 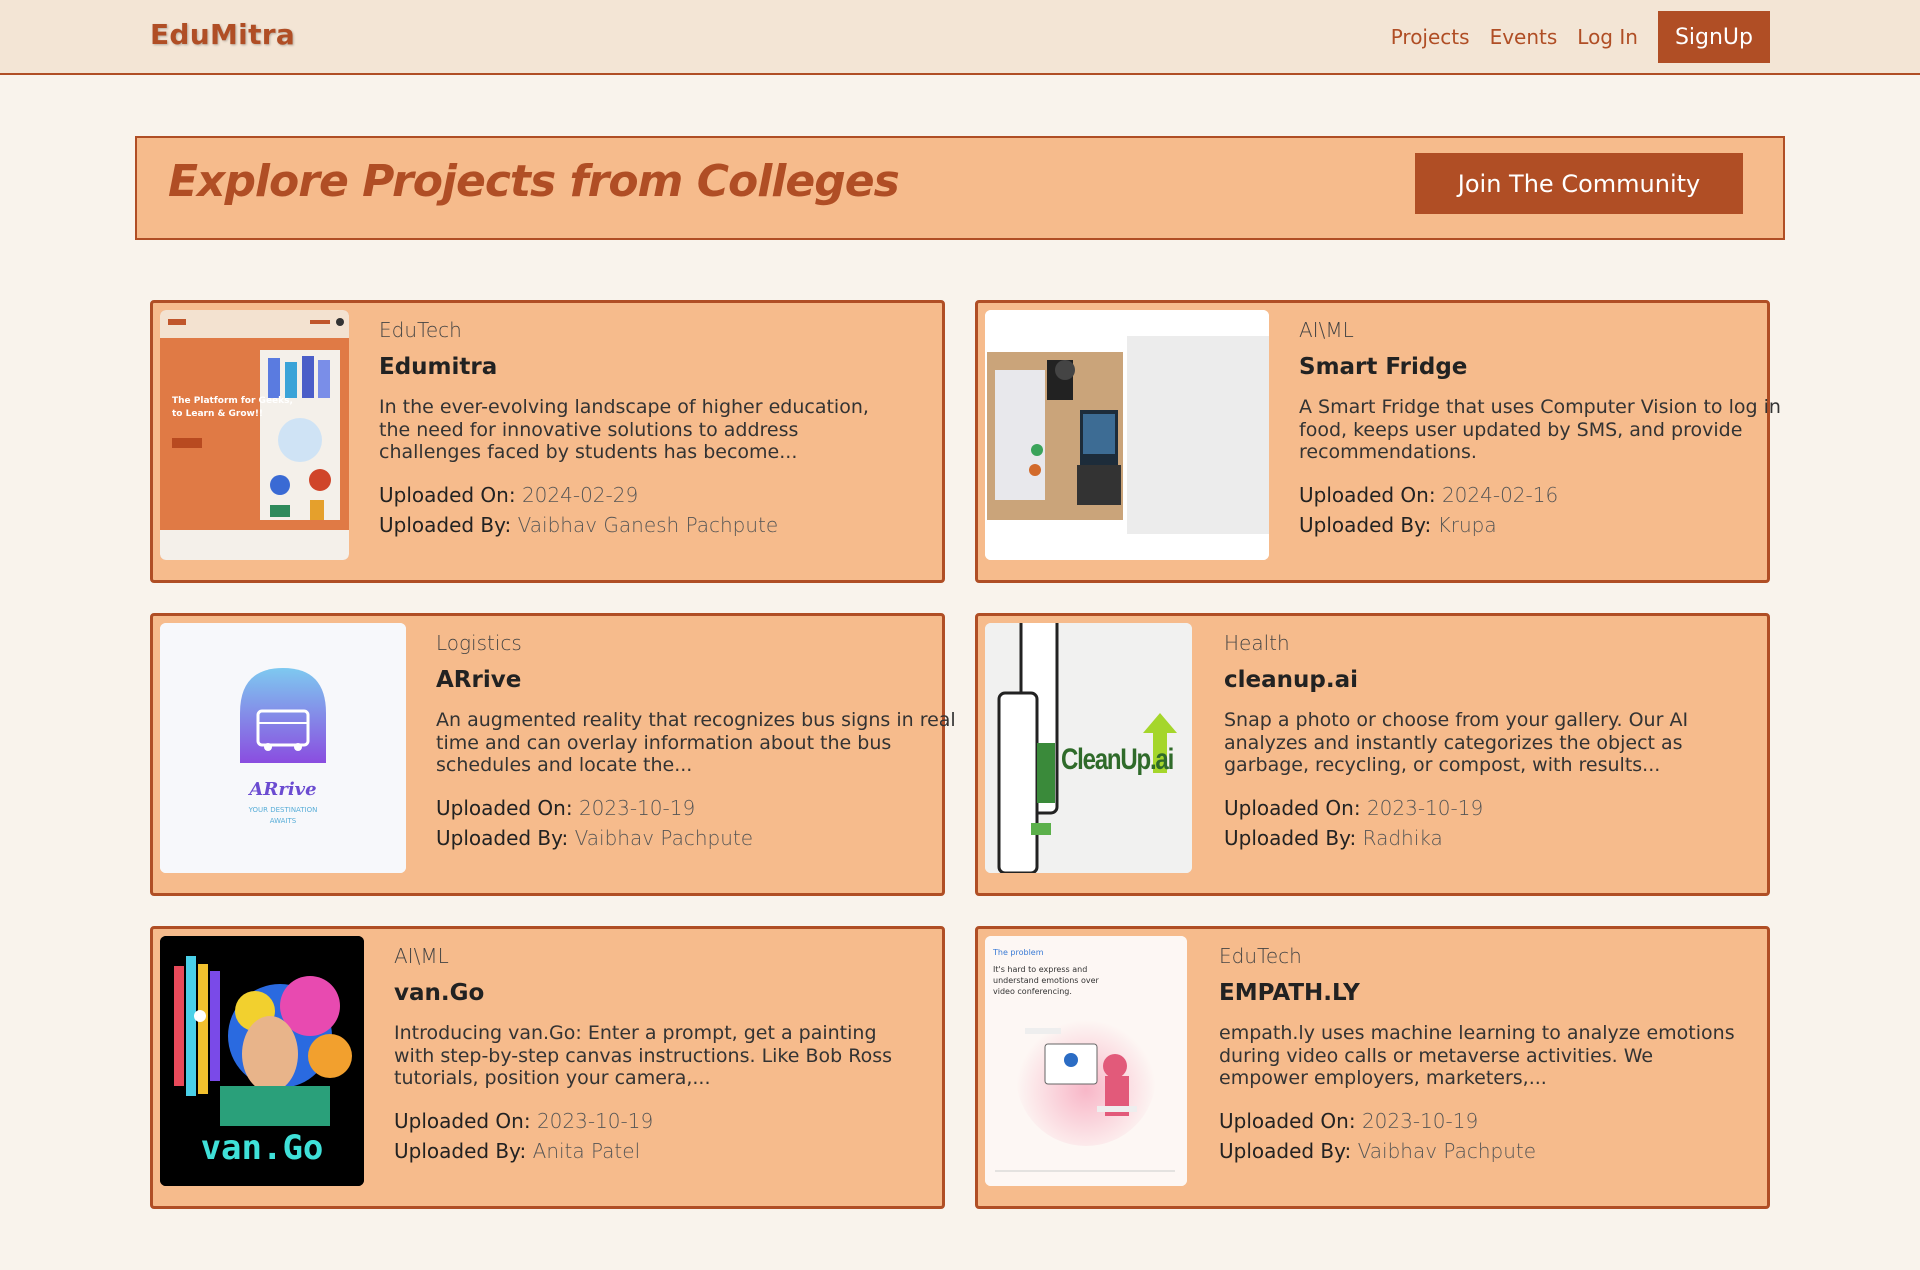 I want to click on project-thumbnail: van.Go, so click(x=262, y=1061).